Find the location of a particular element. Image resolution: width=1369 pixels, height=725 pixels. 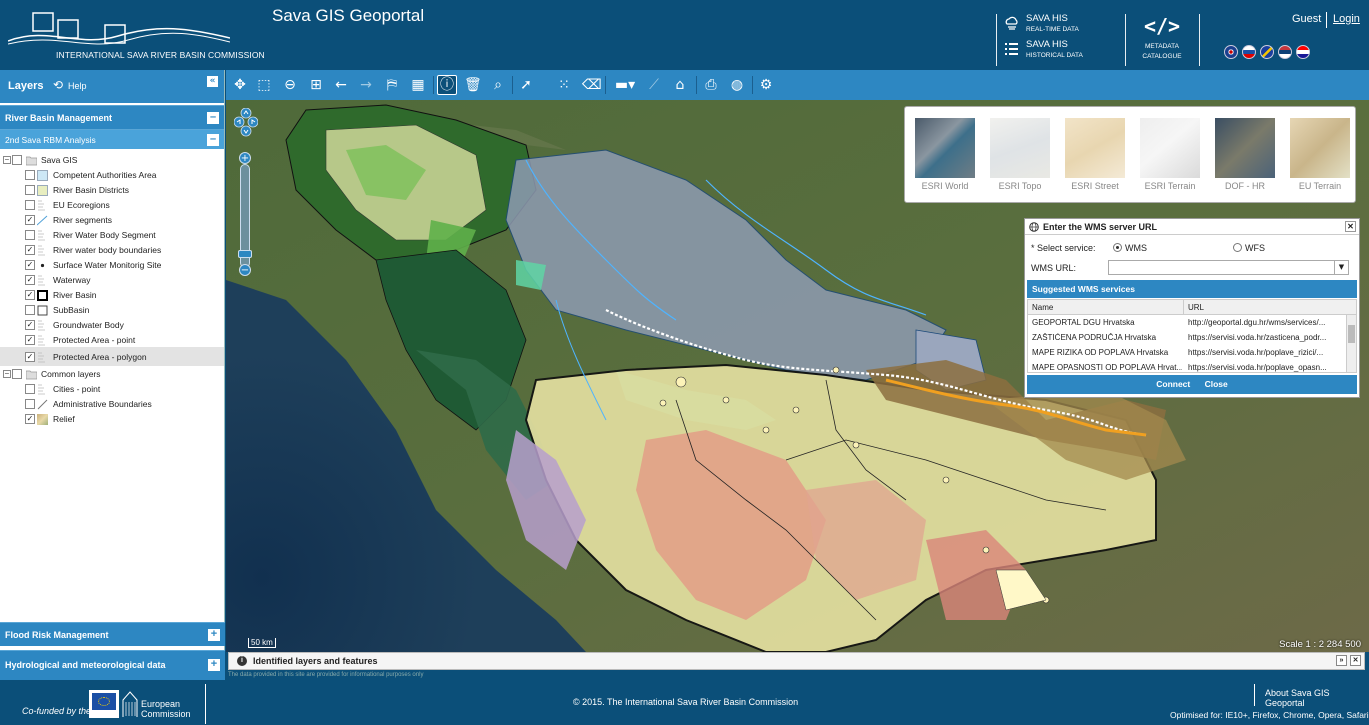

pan-arrows-control is located at coordinates (246, 130).